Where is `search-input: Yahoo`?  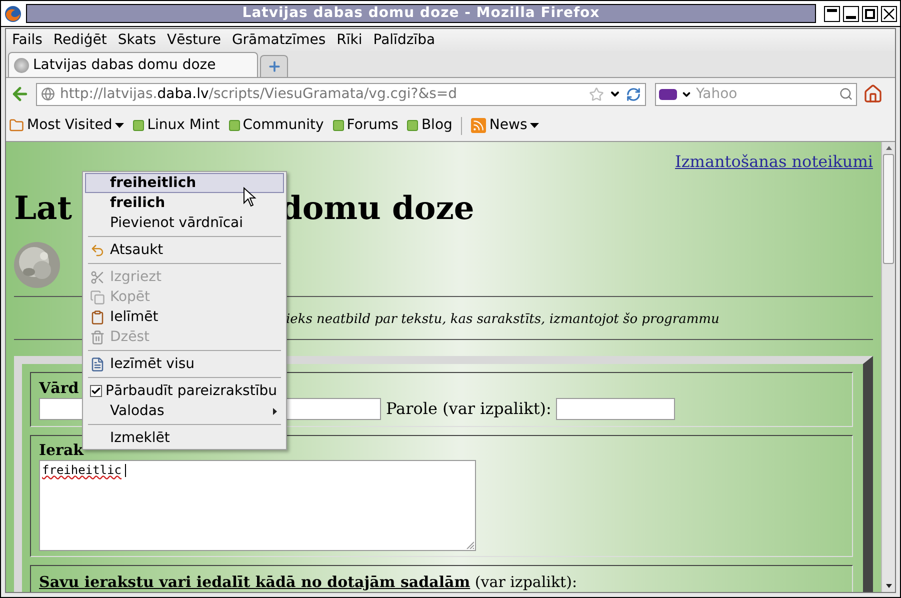 search-input: Yahoo is located at coordinates (765, 94).